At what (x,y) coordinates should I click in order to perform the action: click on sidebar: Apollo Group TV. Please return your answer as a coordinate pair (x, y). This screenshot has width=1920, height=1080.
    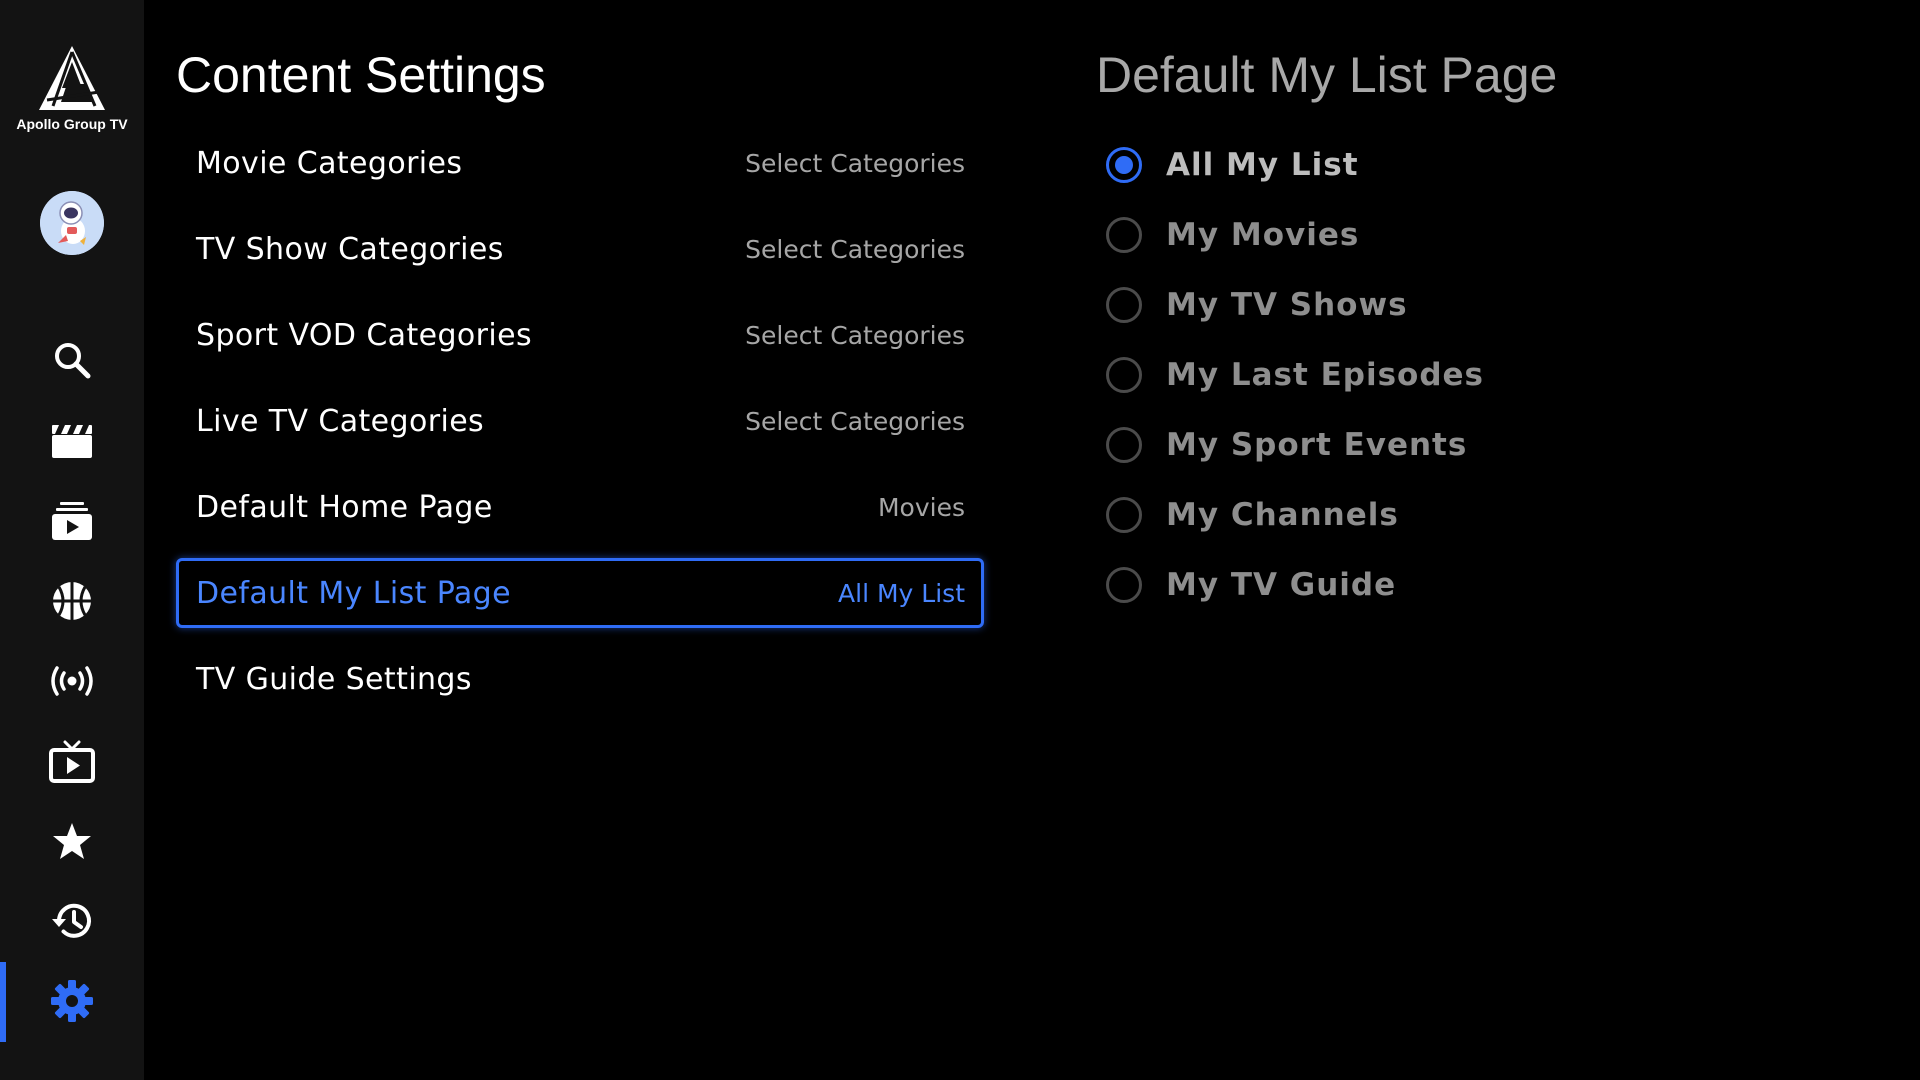
    Looking at the image, I should click on (72, 540).